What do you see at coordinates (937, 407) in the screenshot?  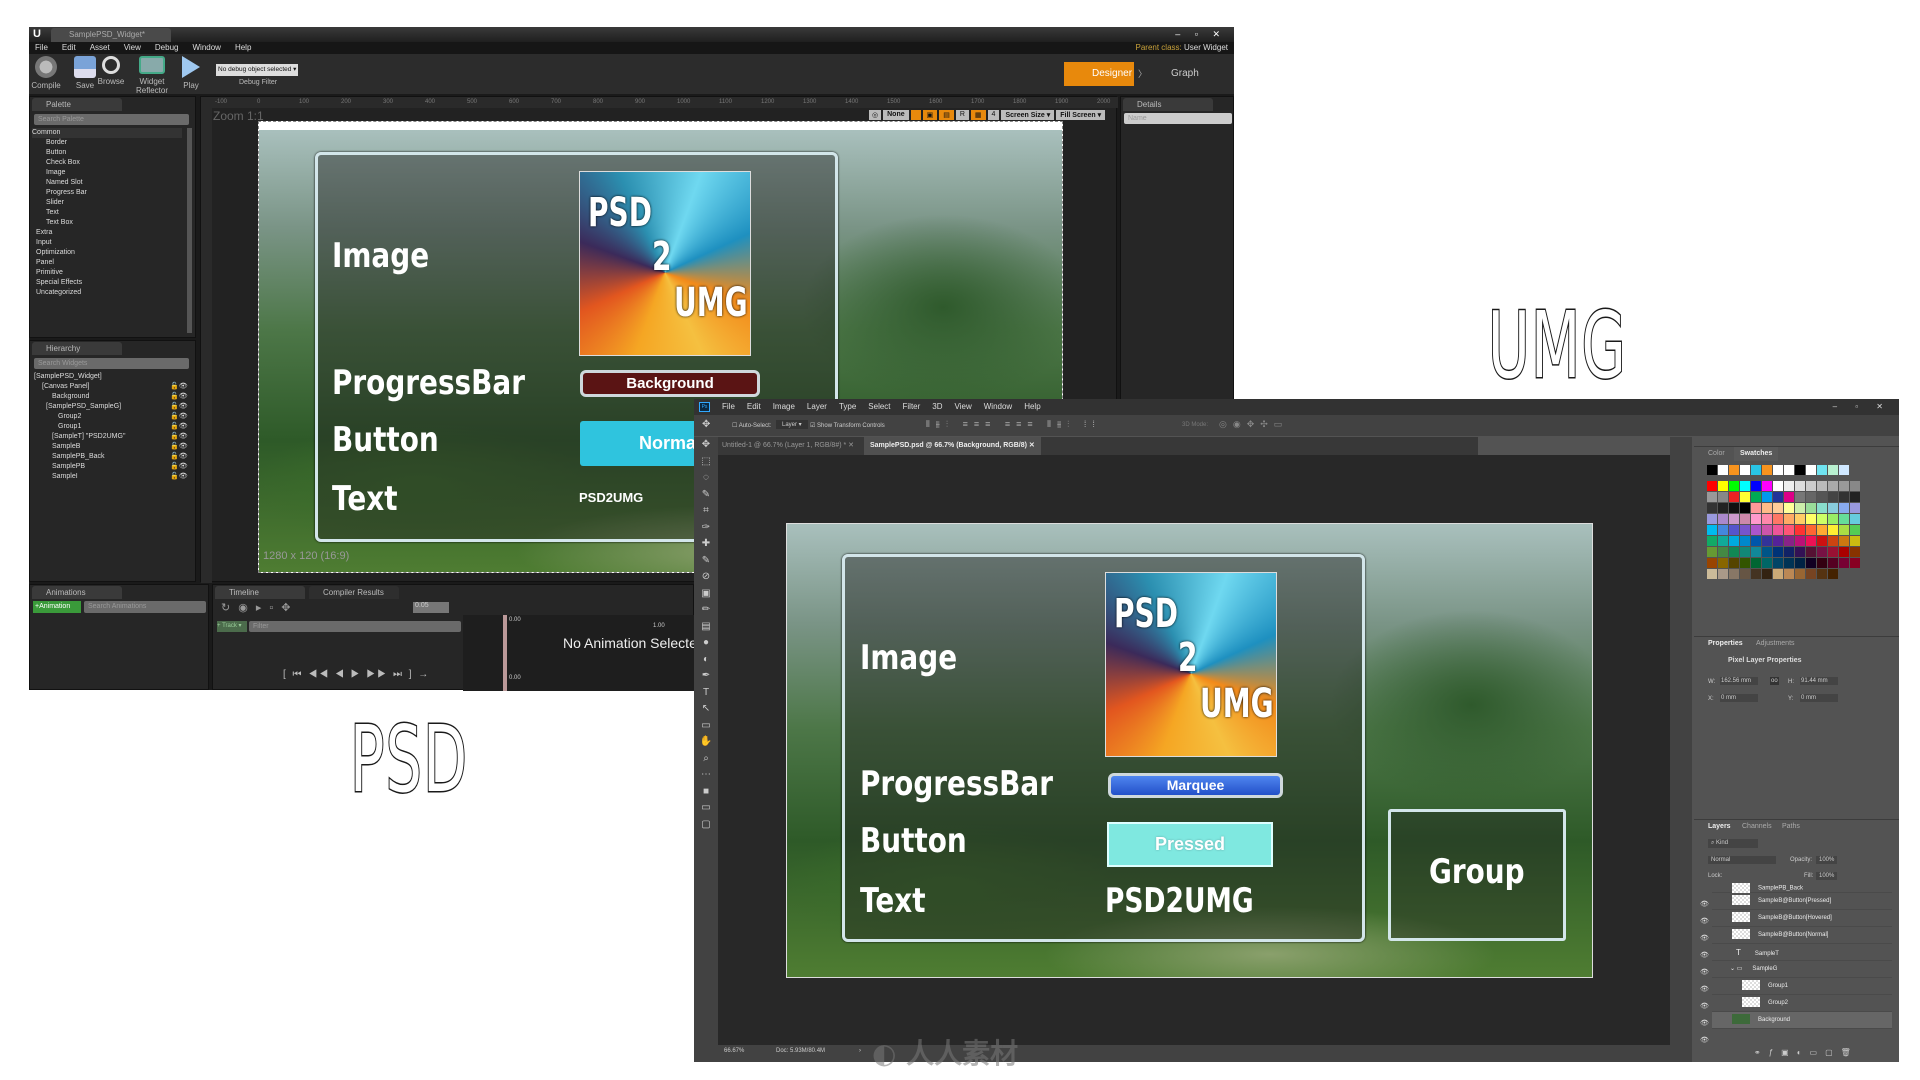 I see `ps-menu-3d: 3D` at bounding box center [937, 407].